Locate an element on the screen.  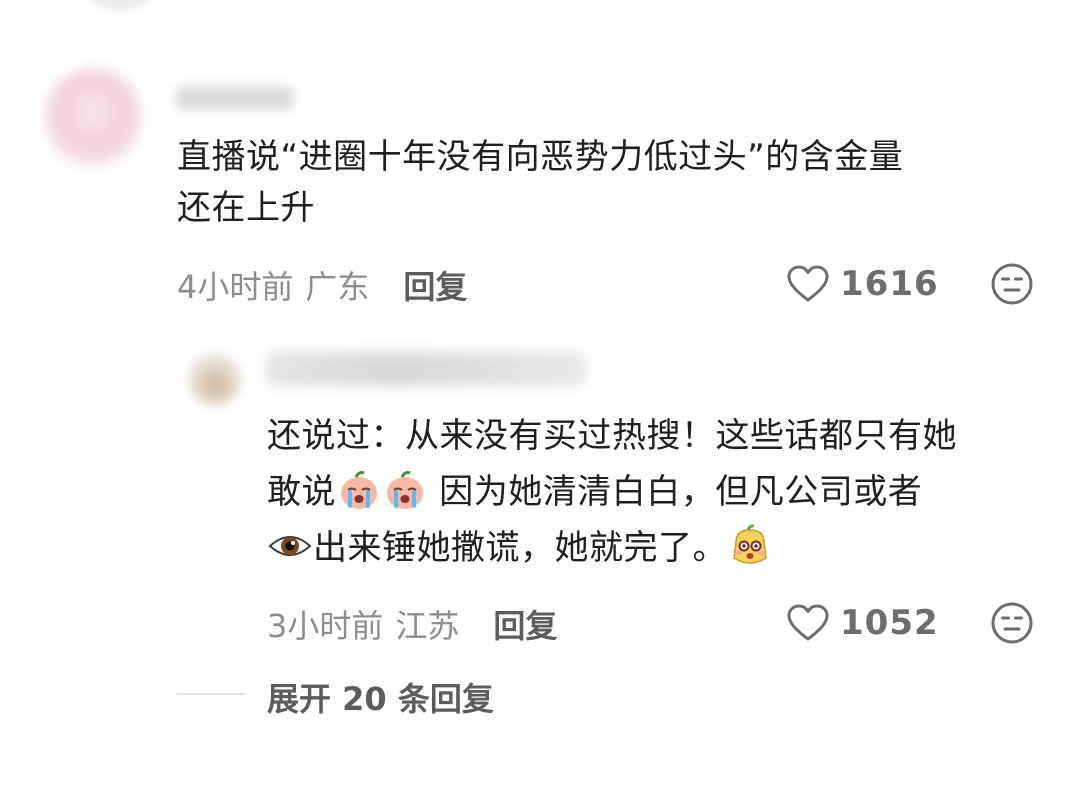
reply-time: 3小时前 is located at coordinates (325, 626).